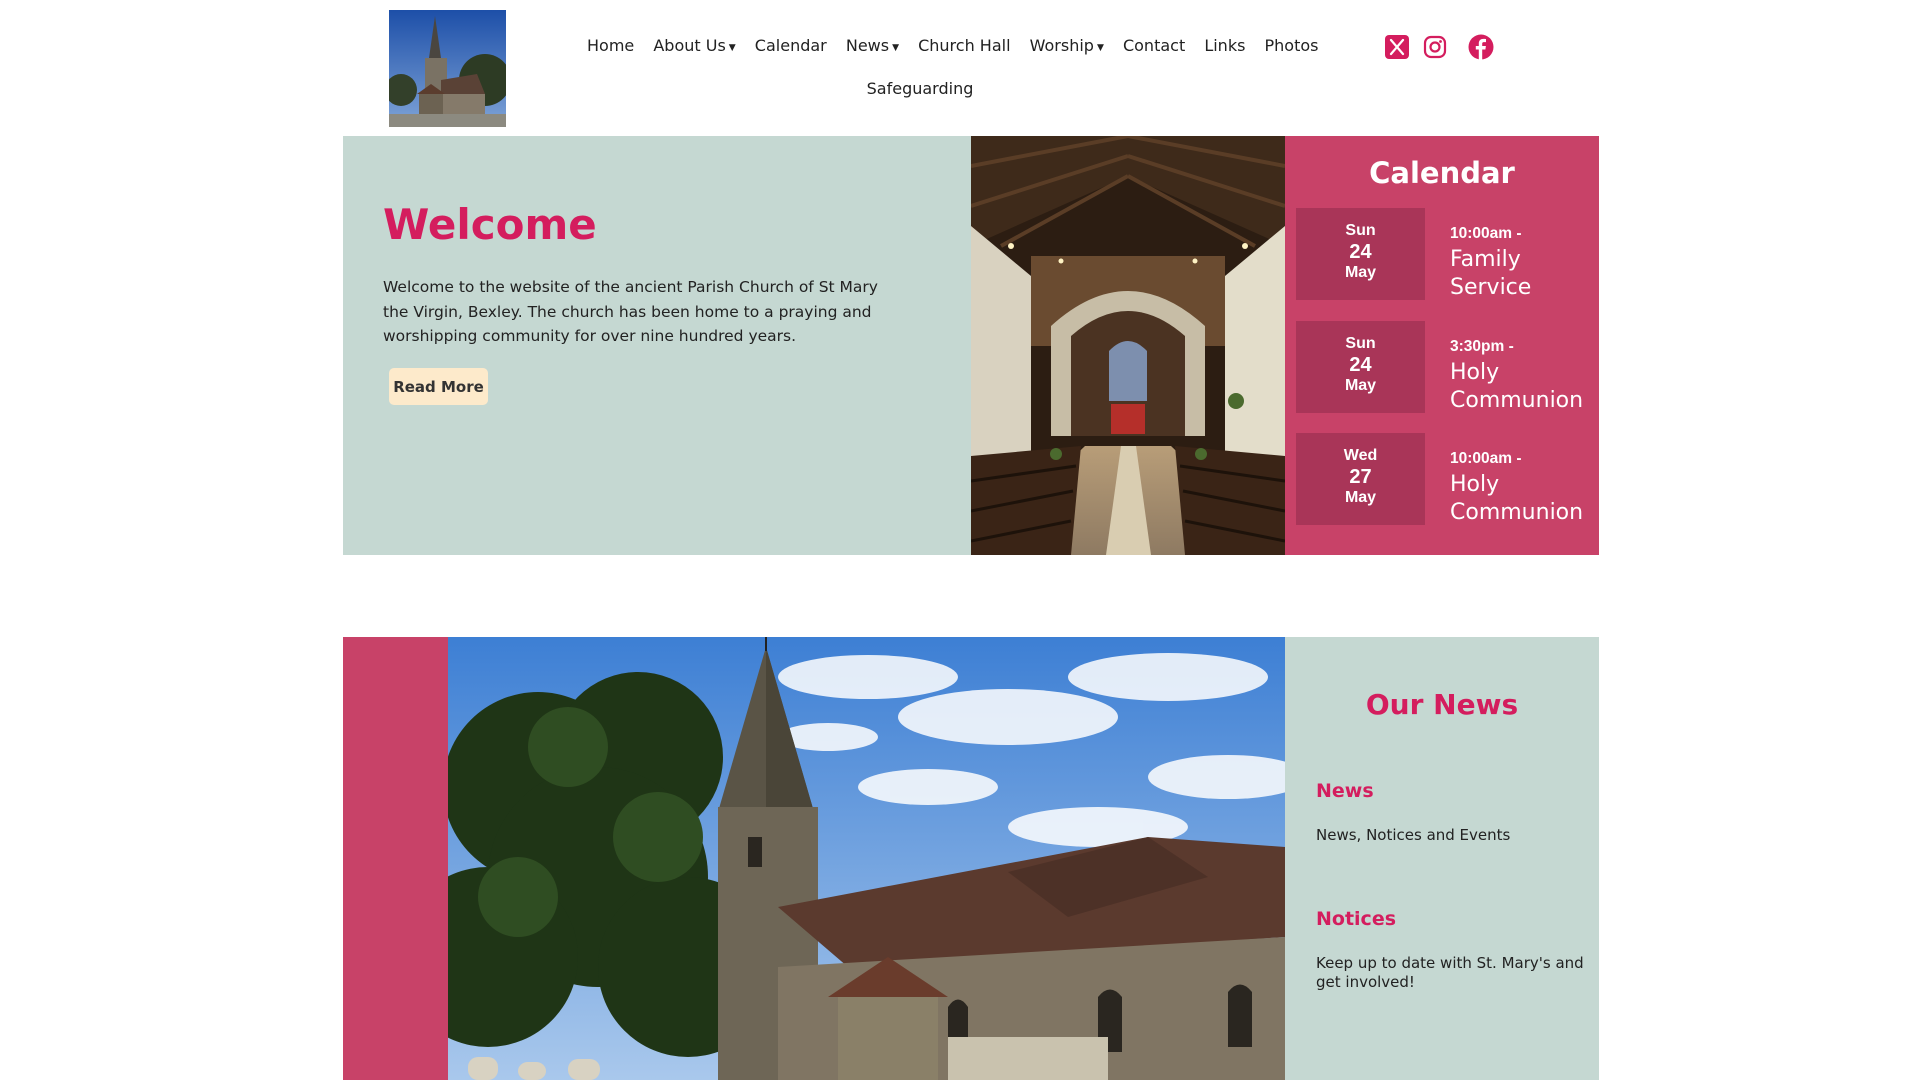 The image size is (1920, 1080). What do you see at coordinates (872, 45) in the screenshot?
I see `nav-news: News ▼` at bounding box center [872, 45].